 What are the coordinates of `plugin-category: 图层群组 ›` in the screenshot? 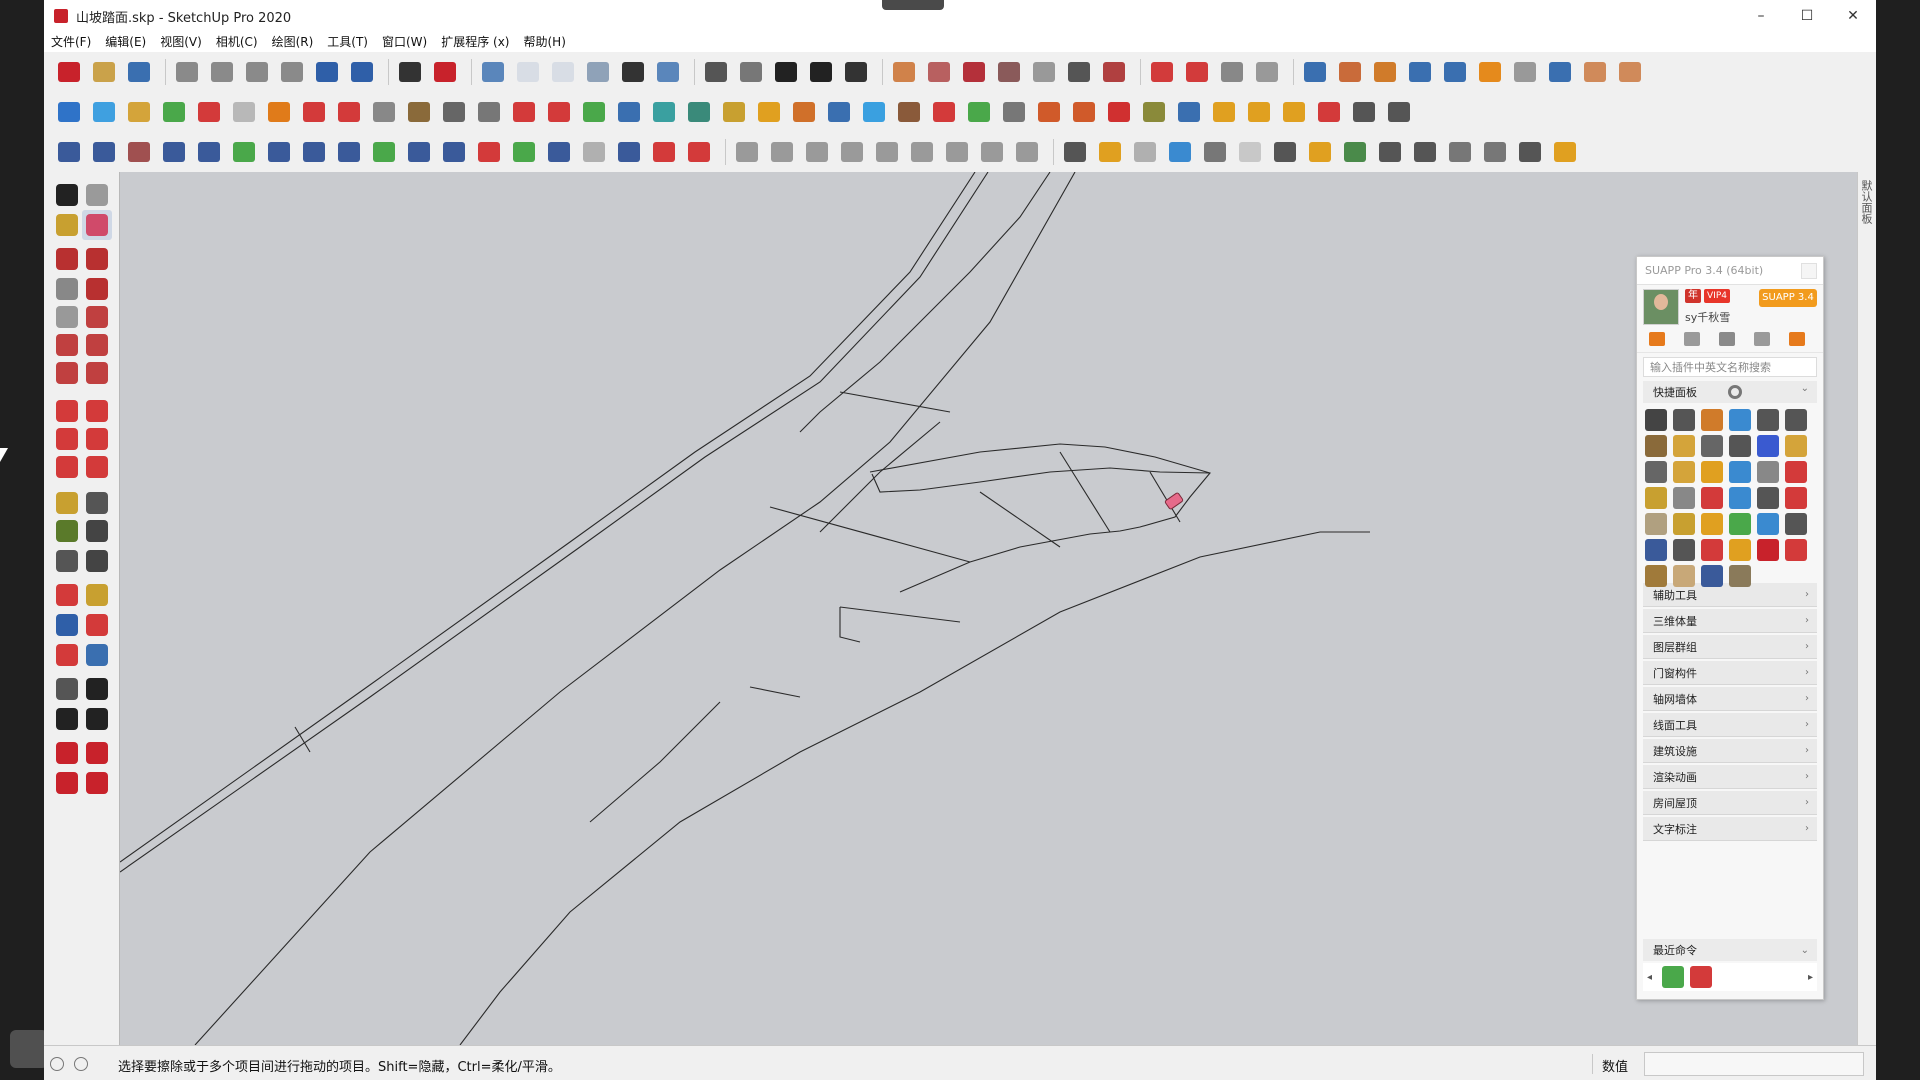 It's located at (1730, 647).